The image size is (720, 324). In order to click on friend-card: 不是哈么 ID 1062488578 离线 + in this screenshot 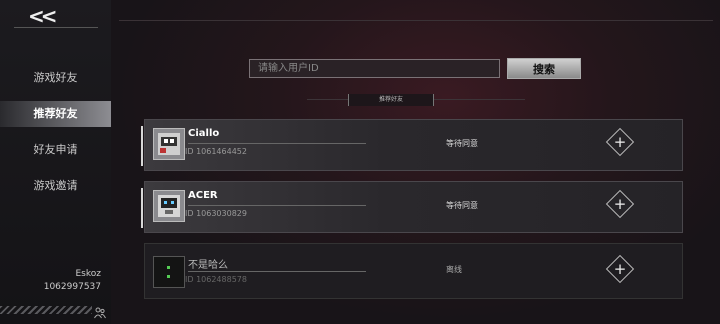, I will do `click(413, 271)`.